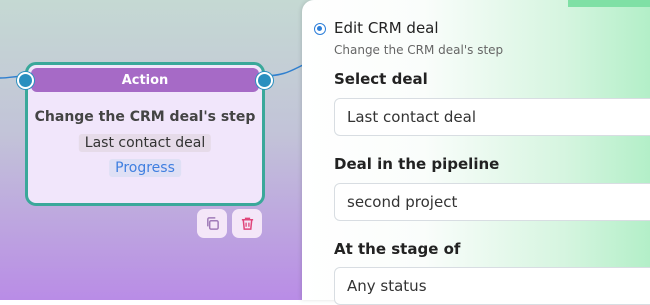 This screenshot has height=305, width=650. Describe the element at coordinates (381, 79) in the screenshot. I see `select-deal-label: Select deal` at that location.